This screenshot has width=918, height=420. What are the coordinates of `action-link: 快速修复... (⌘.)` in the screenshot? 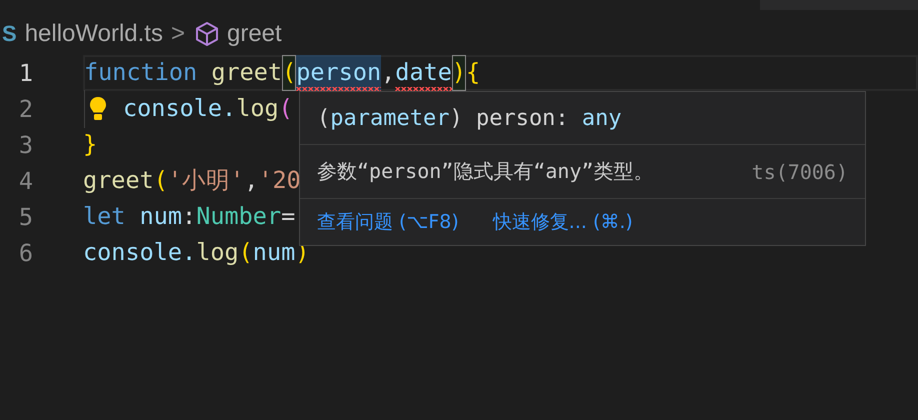 It's located at (562, 222).